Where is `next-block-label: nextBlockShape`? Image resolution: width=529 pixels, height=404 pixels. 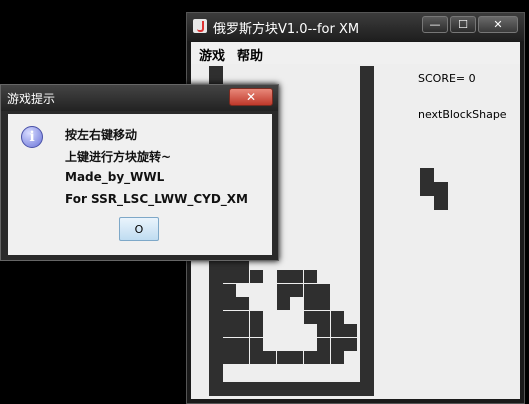
next-block-label: nextBlockShape is located at coordinates (462, 114).